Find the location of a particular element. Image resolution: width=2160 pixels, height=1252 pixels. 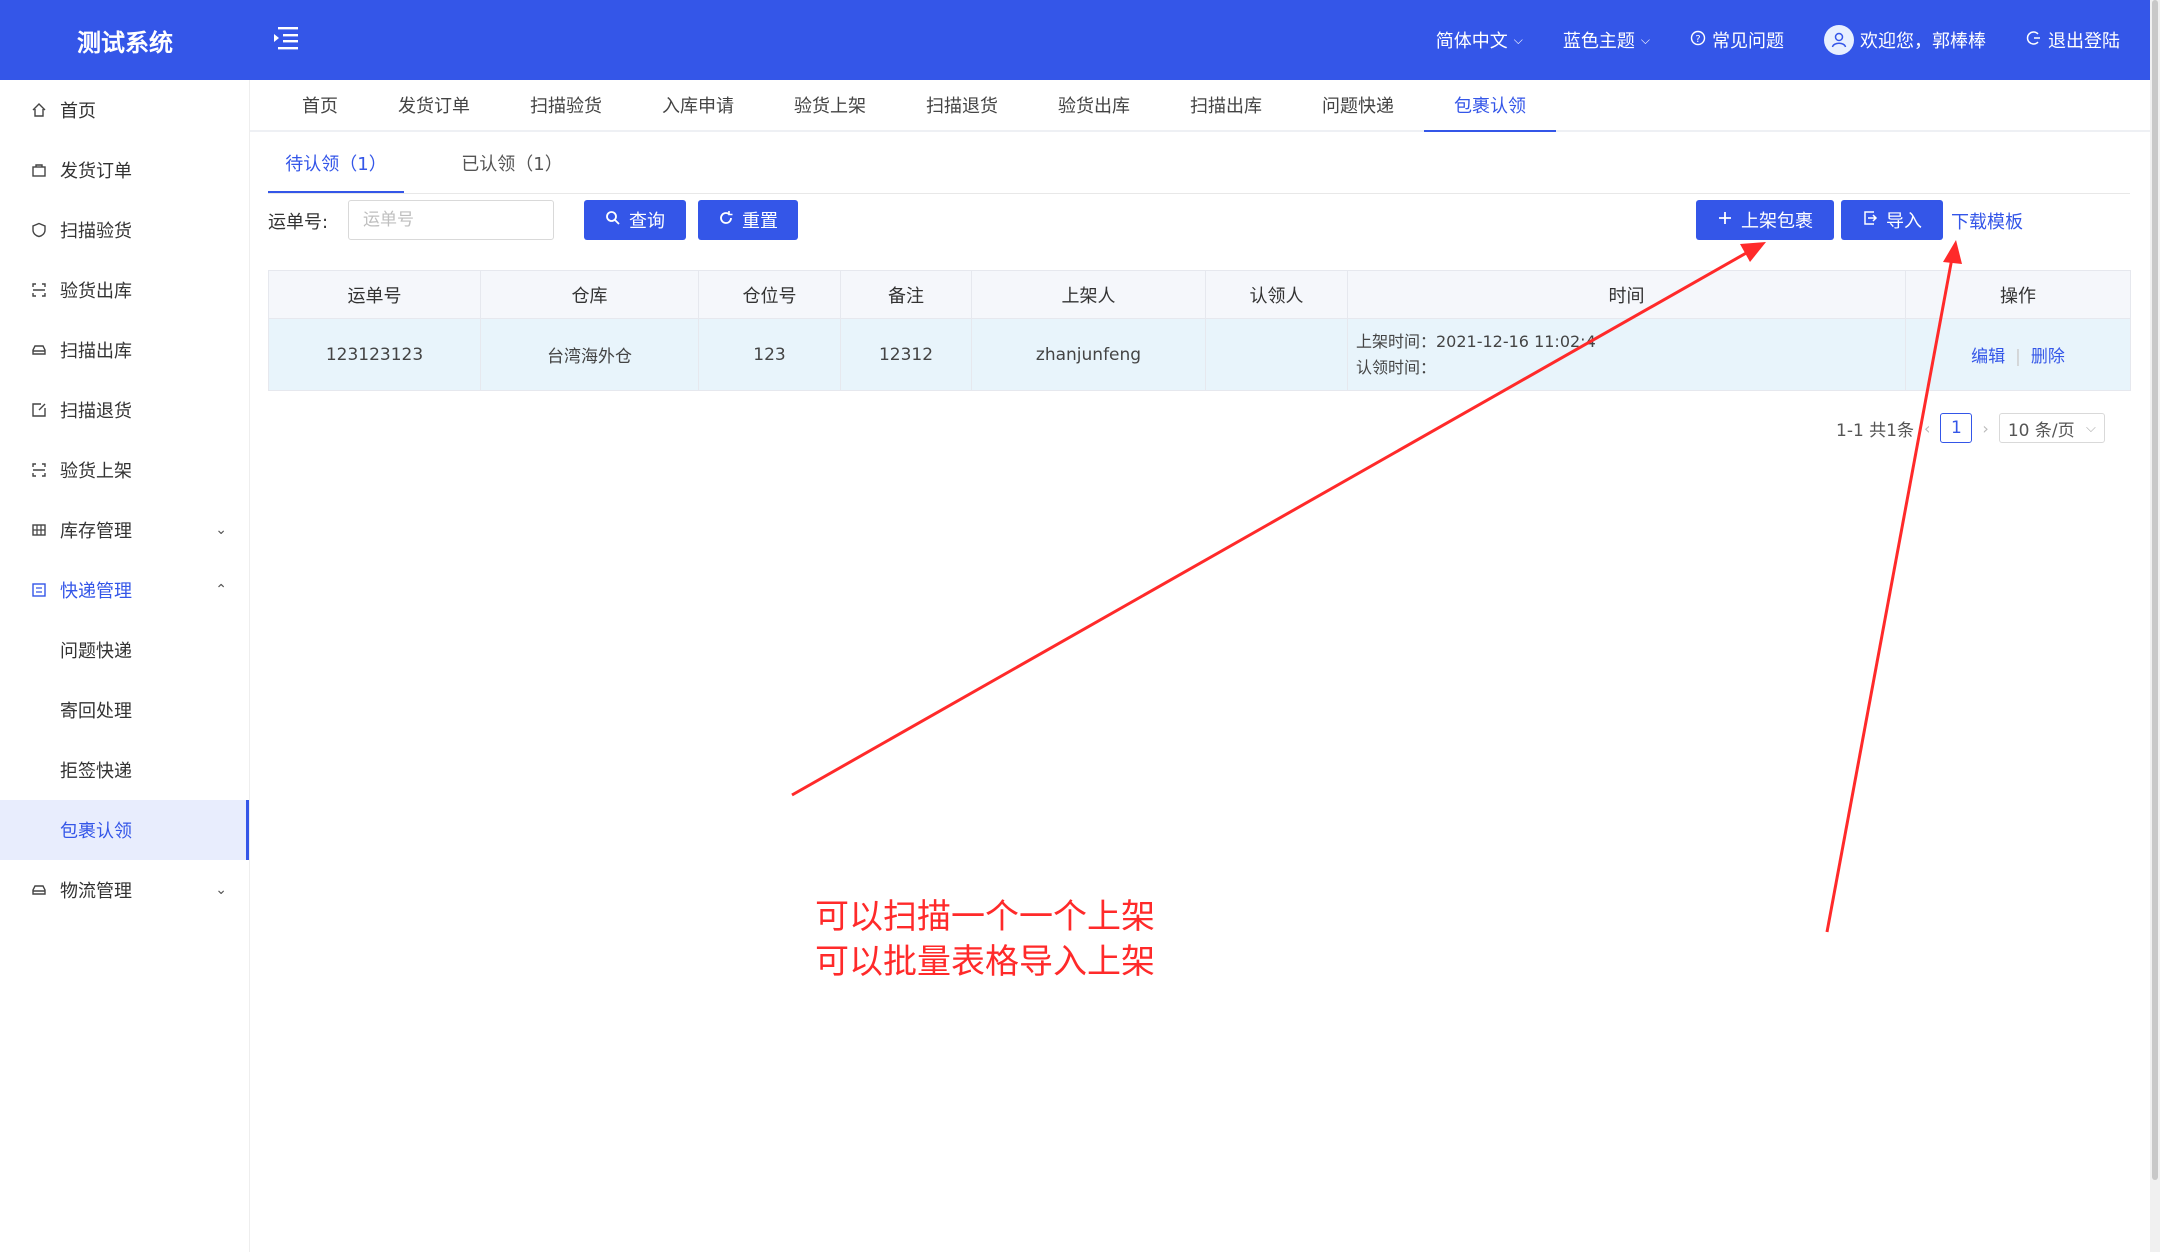

tab-inspect-shelve: 验货上架 is located at coordinates (830, 105).